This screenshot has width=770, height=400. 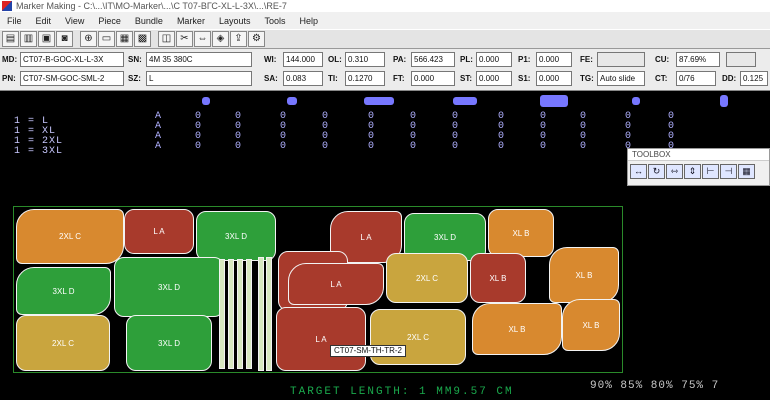 I want to click on ol-field: 0.310, so click(x=365, y=59).